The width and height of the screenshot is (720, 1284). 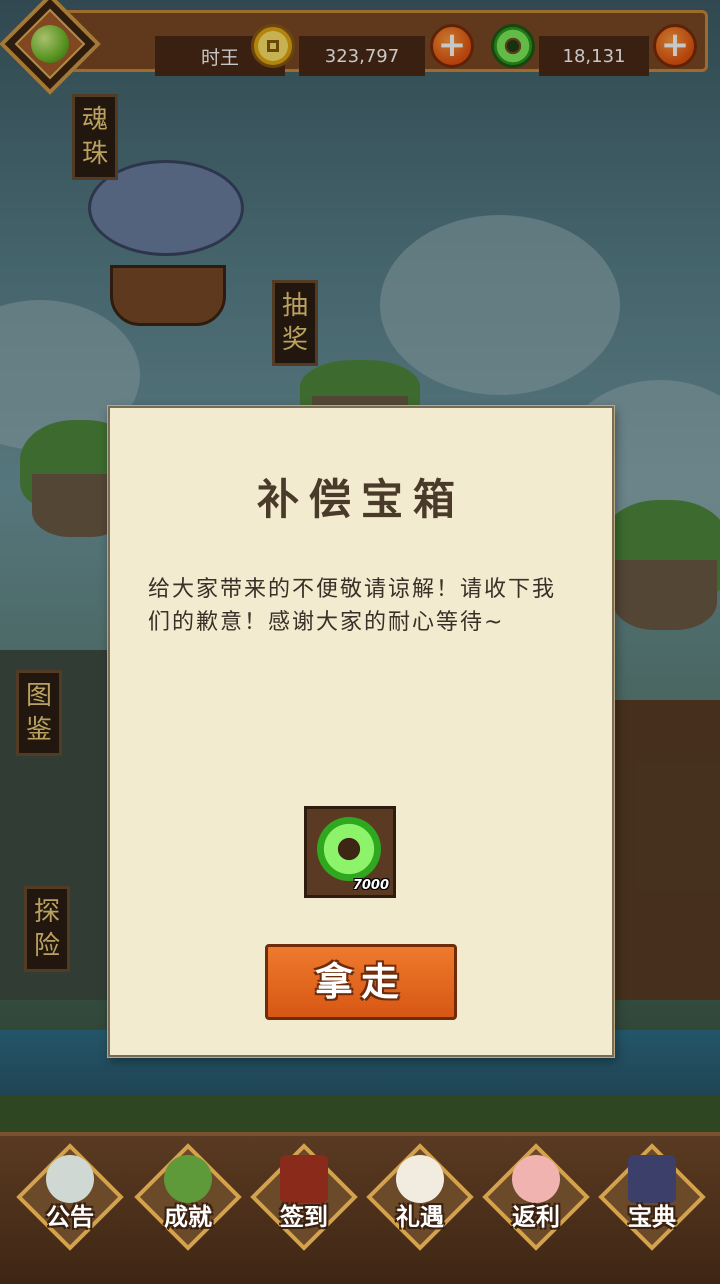 I want to click on dialog-title: 补偿宝箱, so click(x=360, y=499).